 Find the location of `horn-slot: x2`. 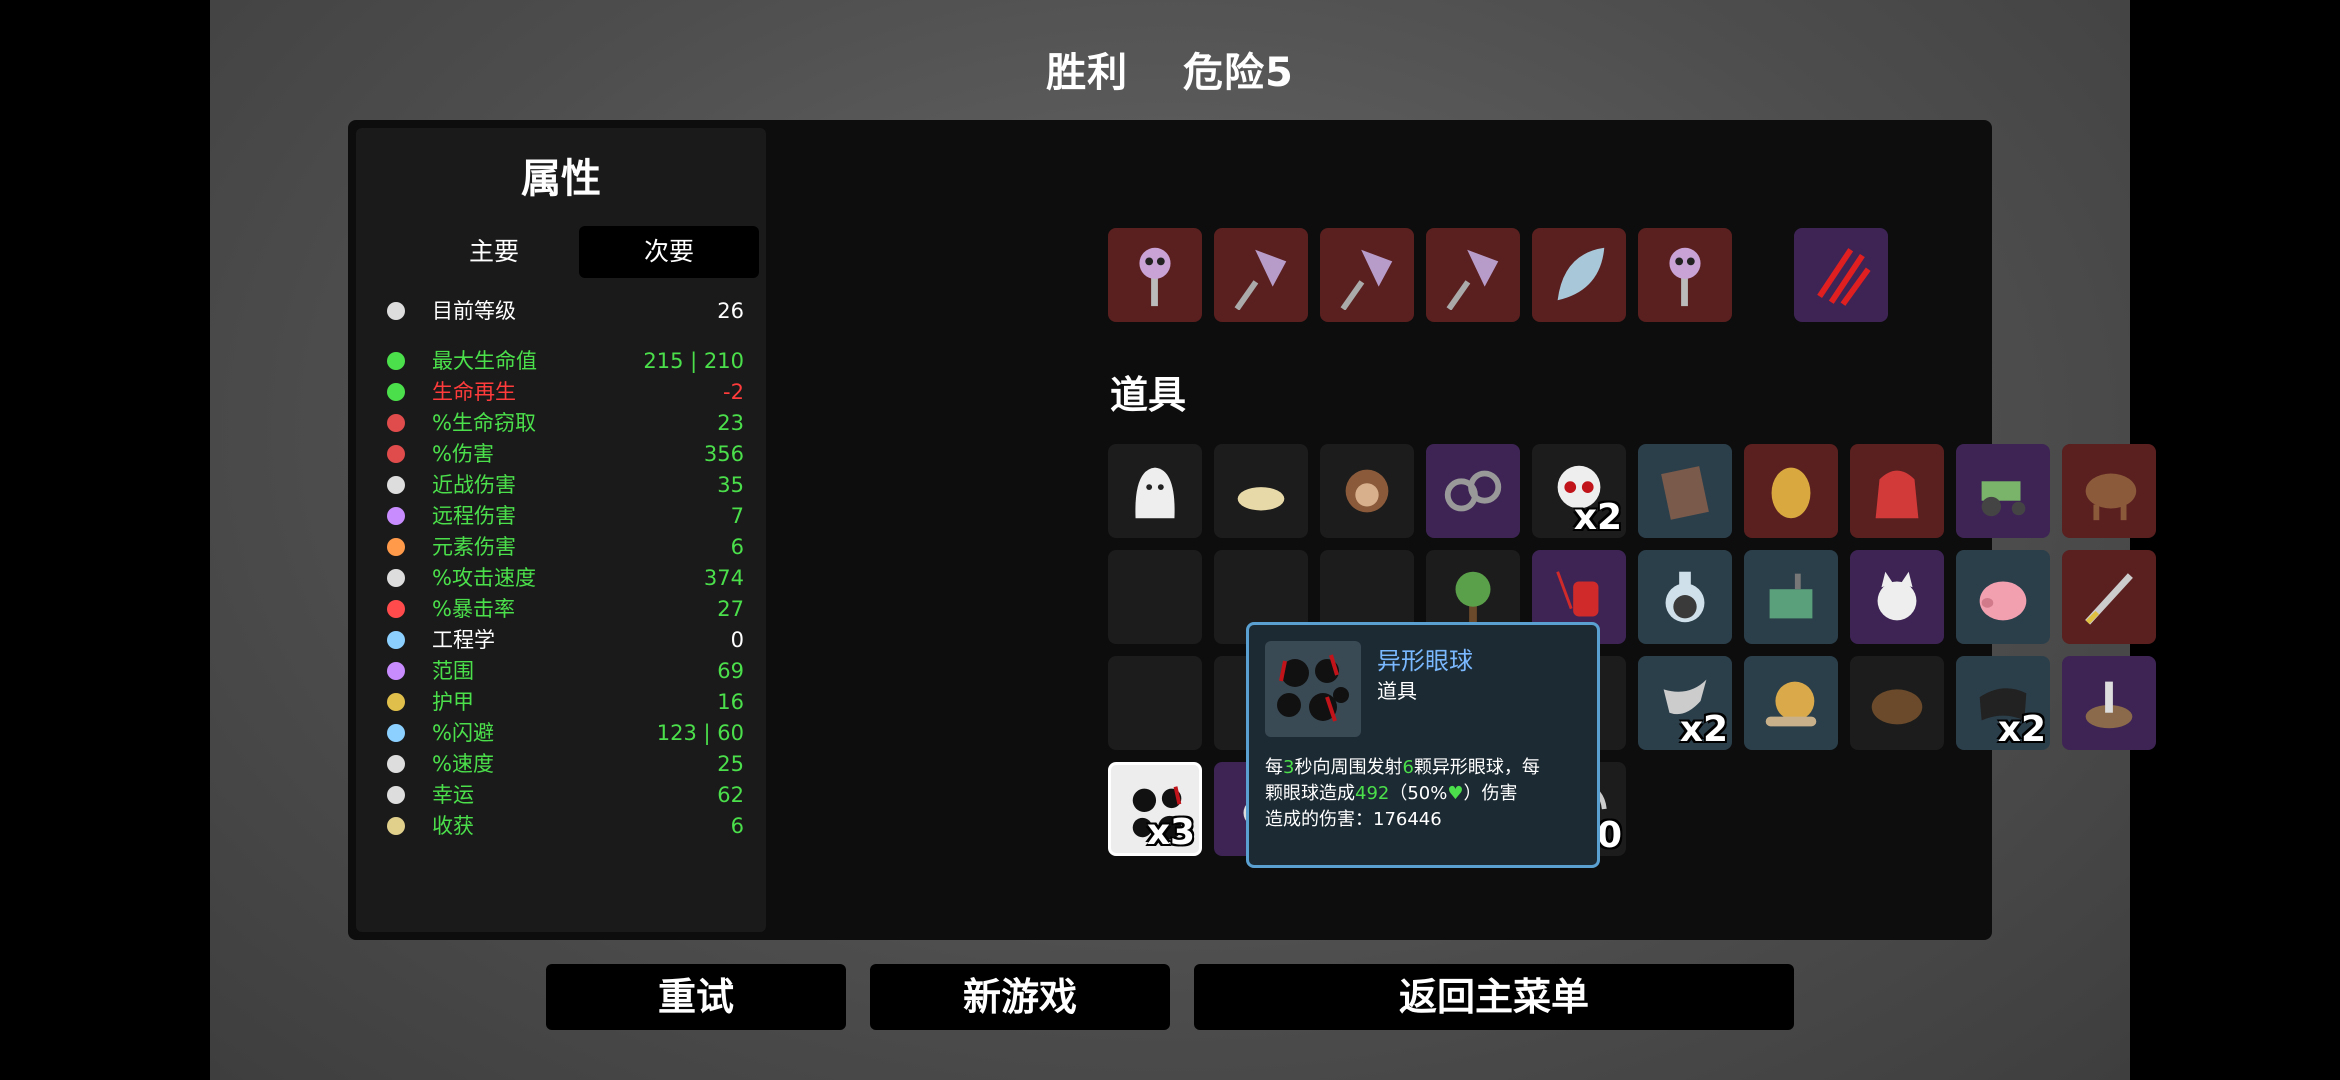

horn-slot: x2 is located at coordinates (1685, 703).